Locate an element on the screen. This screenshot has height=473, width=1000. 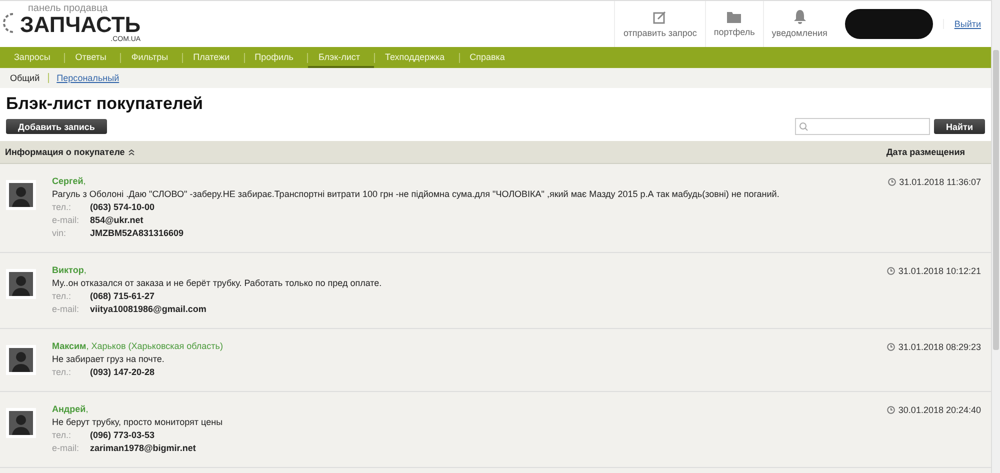
bell-icon is located at coordinates (800, 17).